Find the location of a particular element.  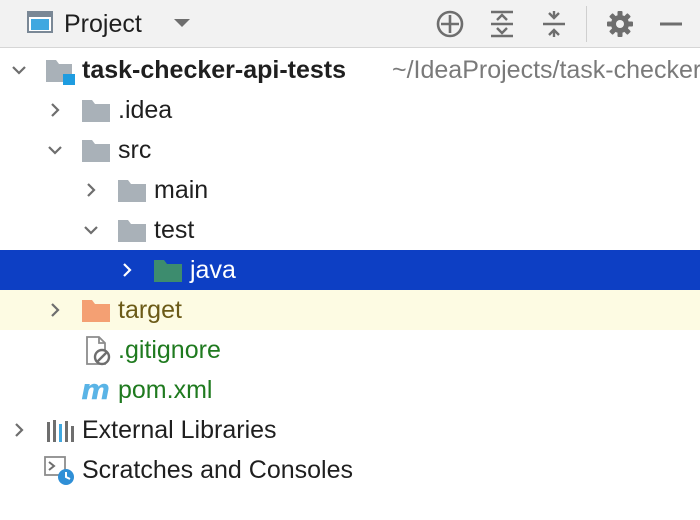

settings-button is located at coordinates (620, 24).